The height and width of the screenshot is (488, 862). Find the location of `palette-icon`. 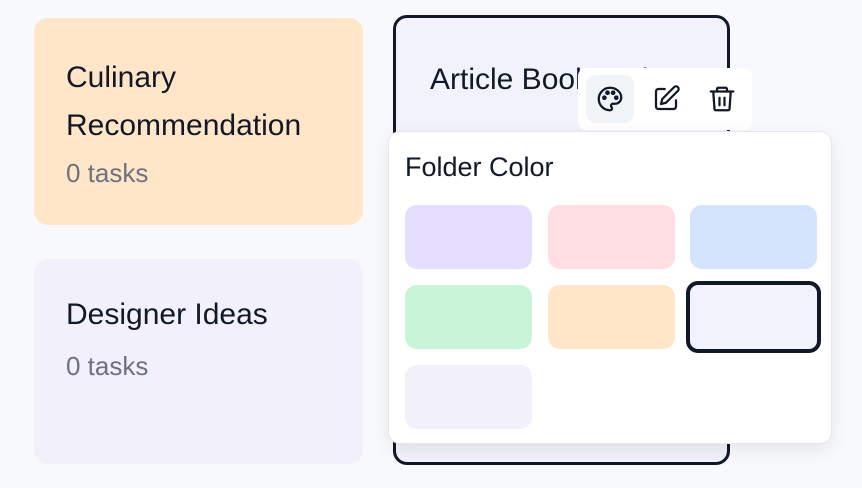

palette-icon is located at coordinates (610, 99).